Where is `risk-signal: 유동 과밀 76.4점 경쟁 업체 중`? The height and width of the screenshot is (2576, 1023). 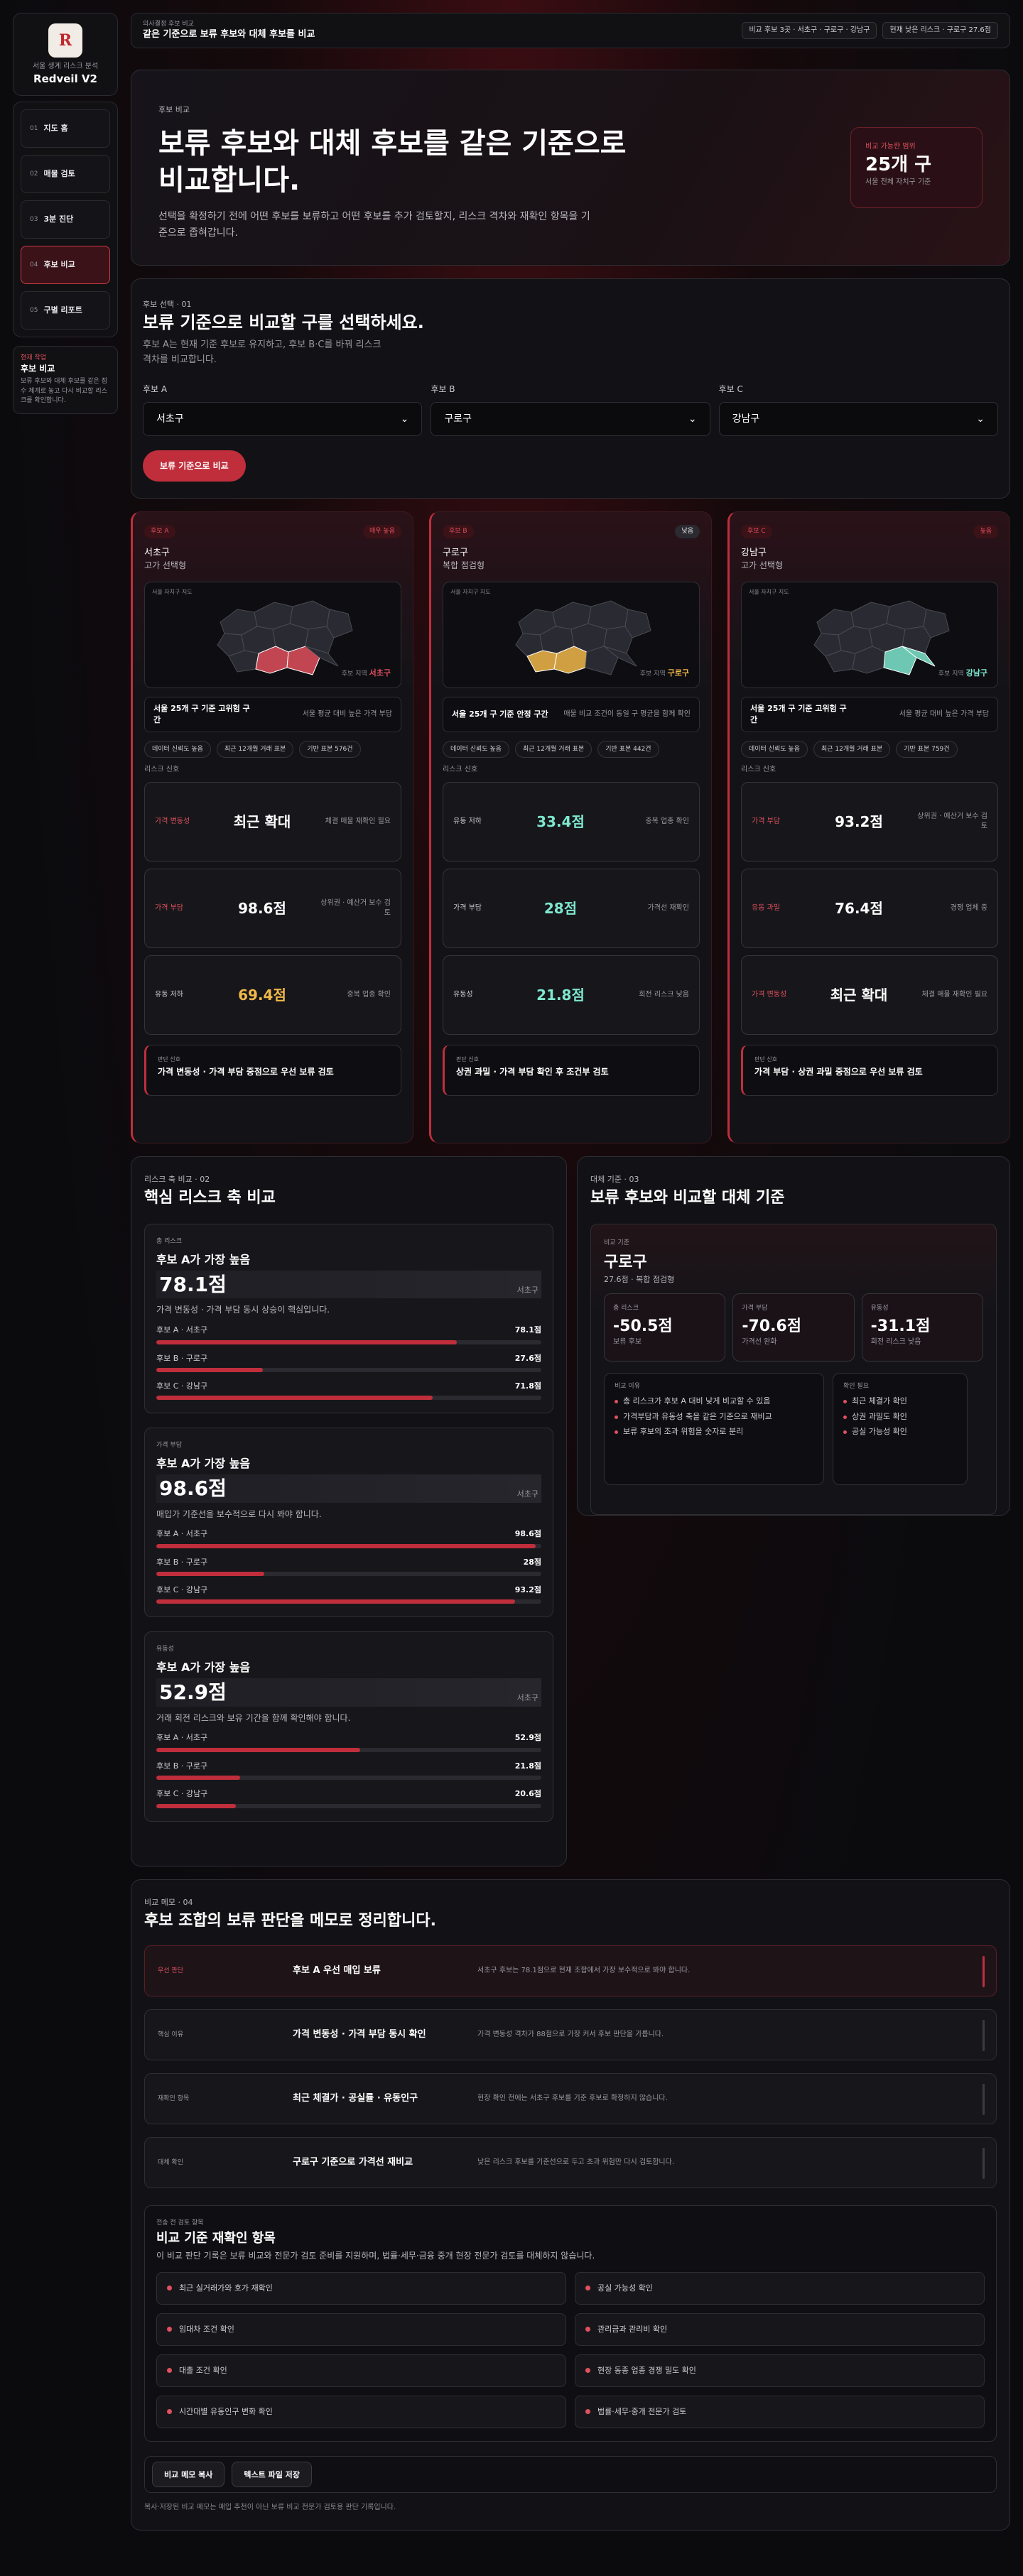 risk-signal: 유동 과밀 76.4점 경쟁 업체 중 is located at coordinates (870, 909).